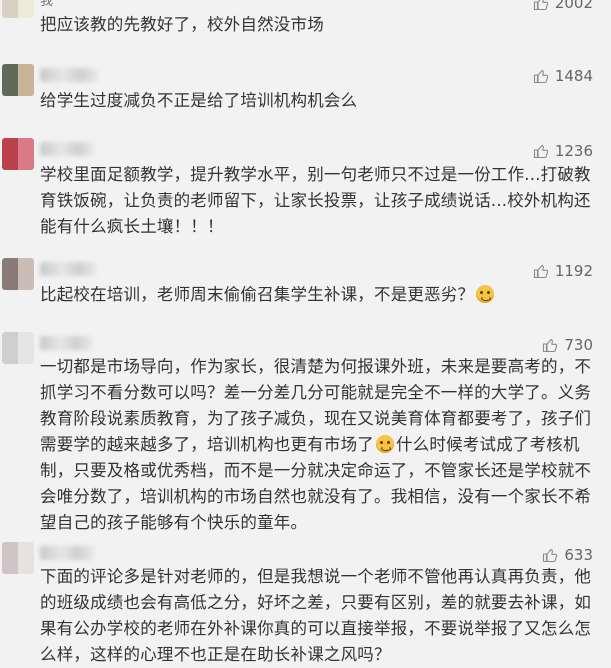 Image resolution: width=611 pixels, height=668 pixels. Describe the element at coordinates (199, 100) in the screenshot. I see `comment-text: 给学生过度减负不正是给了培训机构机会么` at that location.